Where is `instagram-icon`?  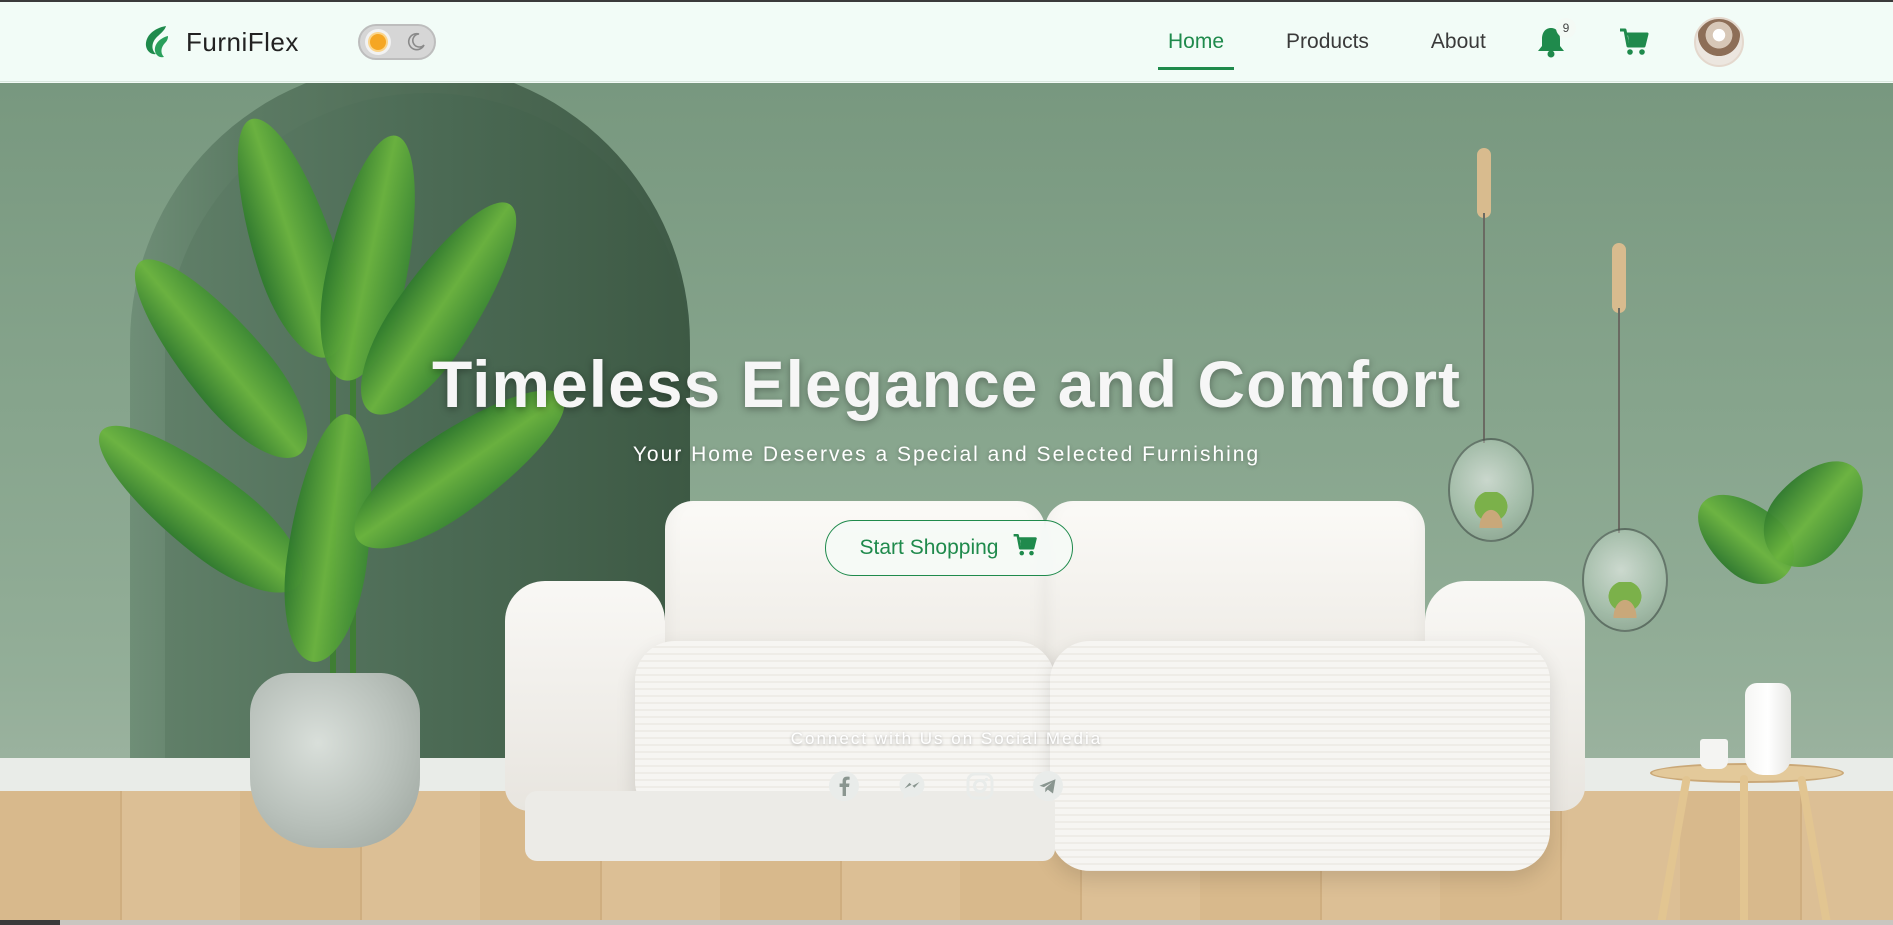 instagram-icon is located at coordinates (980, 786).